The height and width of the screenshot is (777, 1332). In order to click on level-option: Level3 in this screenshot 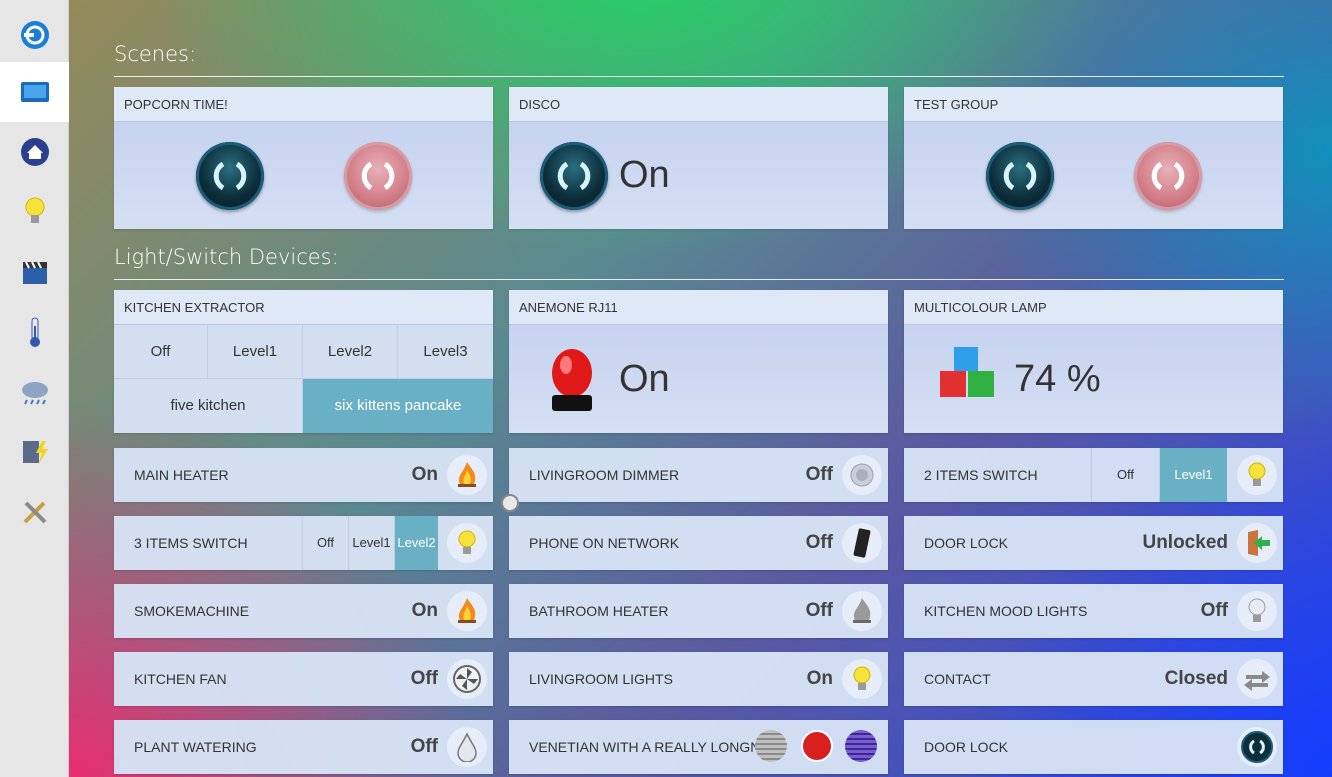, I will do `click(445, 352)`.